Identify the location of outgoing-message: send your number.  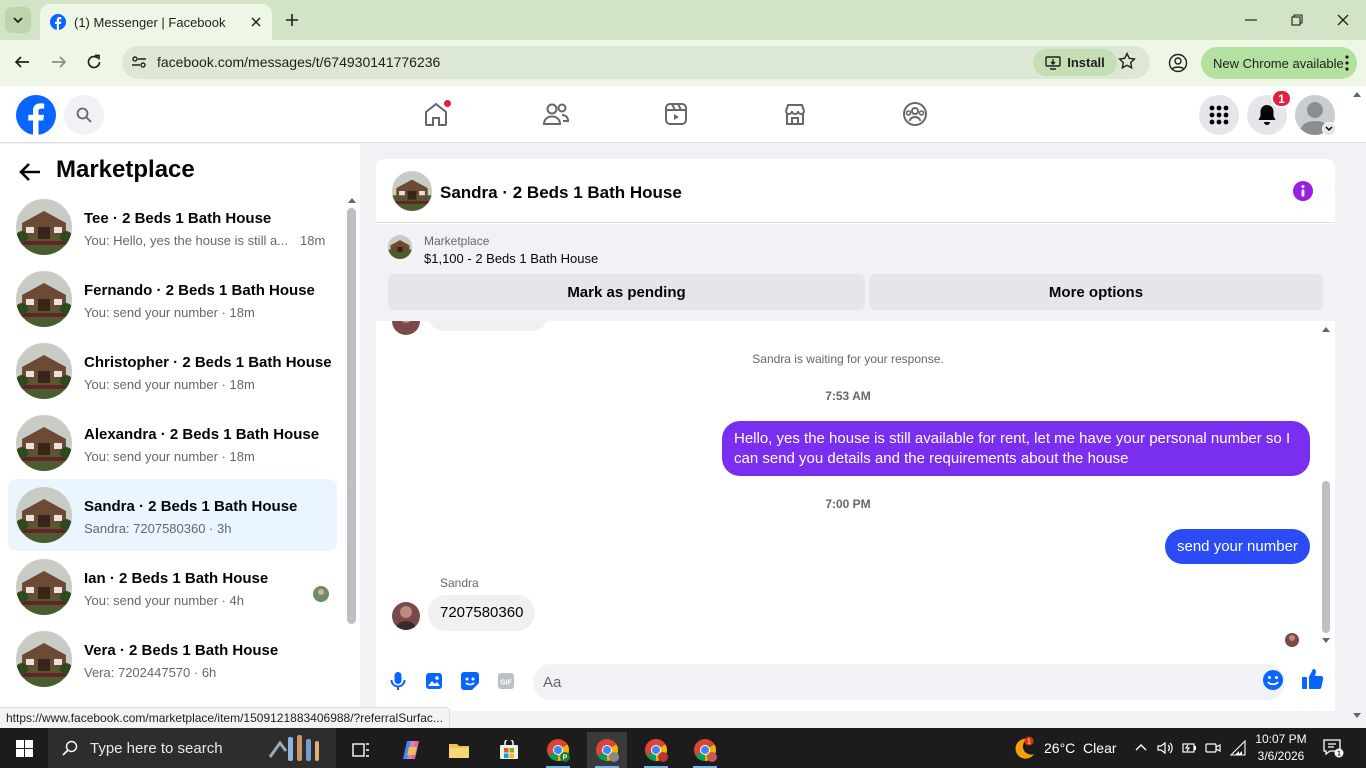
(1237, 546).